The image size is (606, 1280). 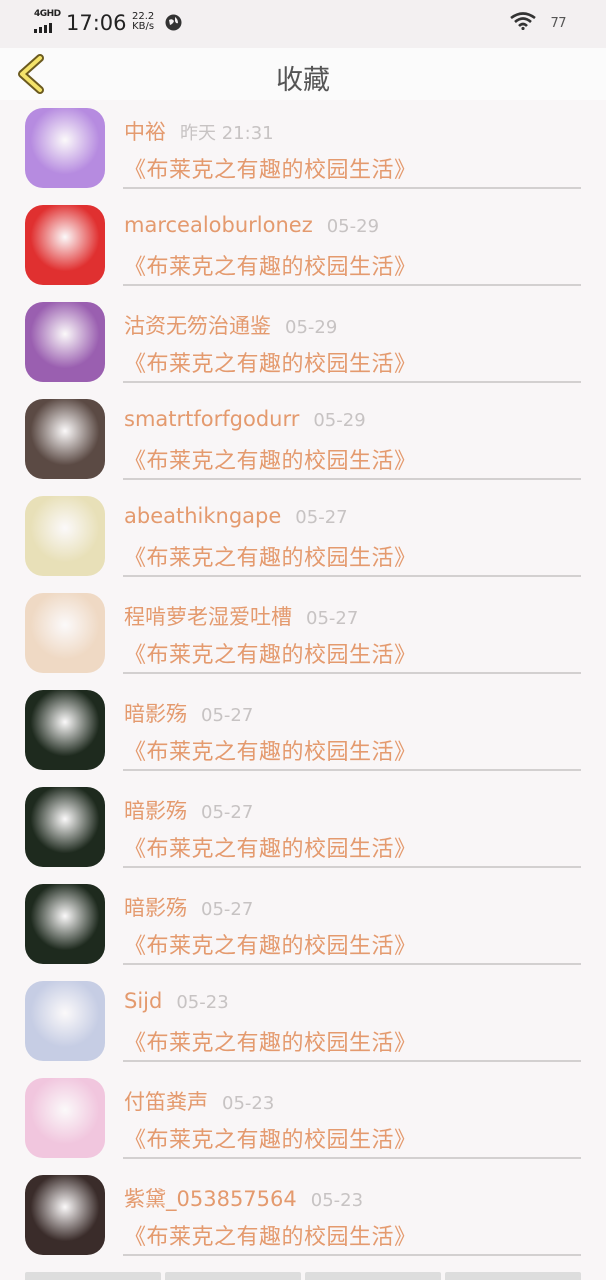 I want to click on speed-unit: KB/s, so click(x=143, y=26).